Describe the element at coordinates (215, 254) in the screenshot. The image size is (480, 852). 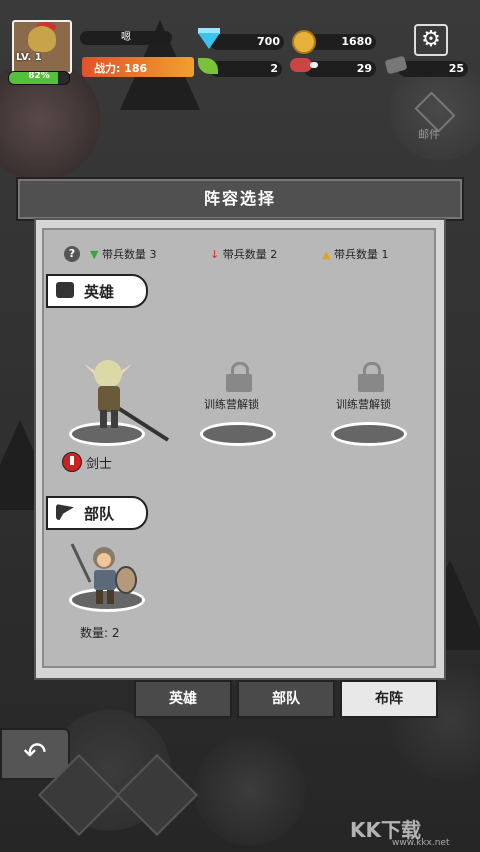
I see `red-arrow-icon: ↓` at that location.